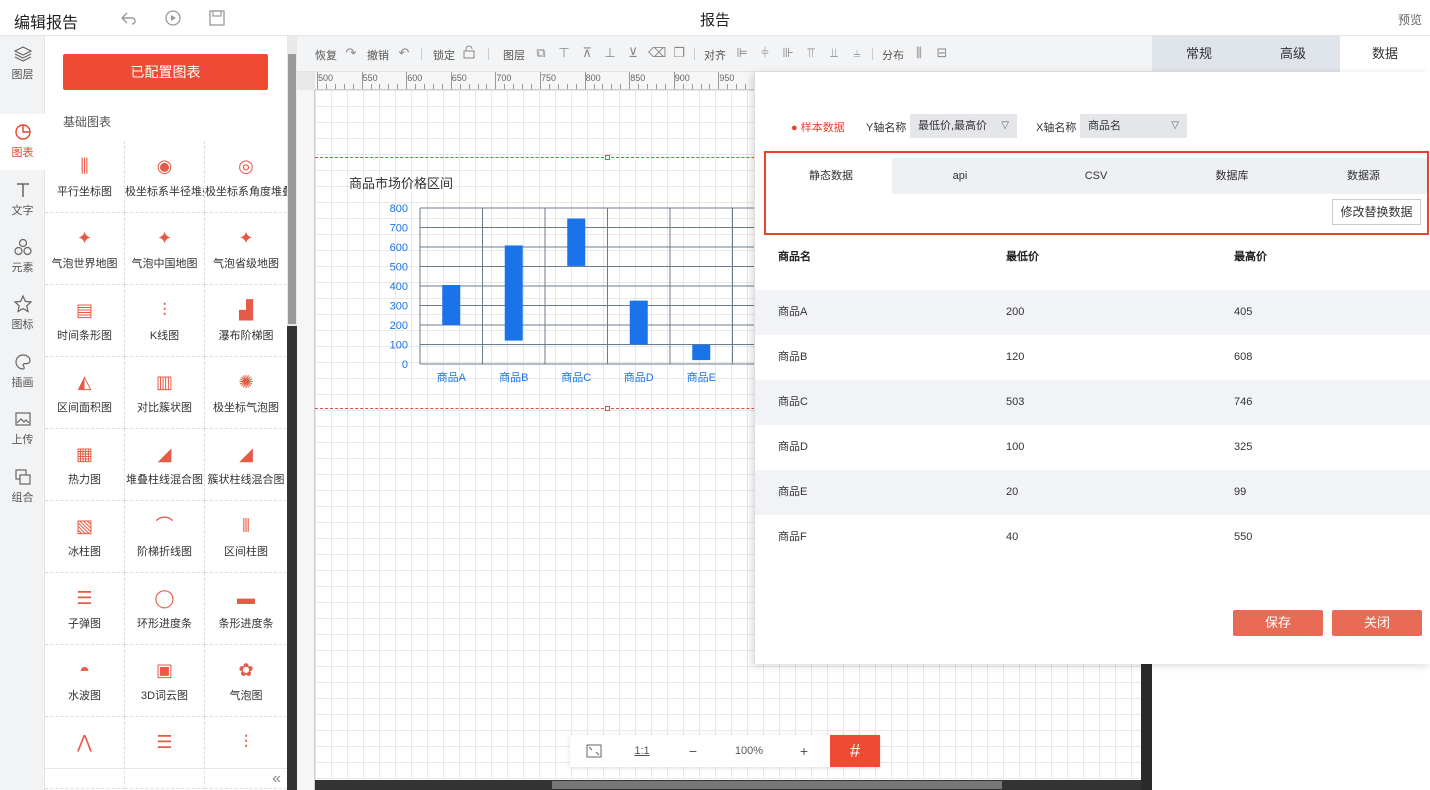 Image resolution: width=1430 pixels, height=790 pixels. What do you see at coordinates (831, 176) in the screenshot?
I see `tab-static-data: 静态数据` at bounding box center [831, 176].